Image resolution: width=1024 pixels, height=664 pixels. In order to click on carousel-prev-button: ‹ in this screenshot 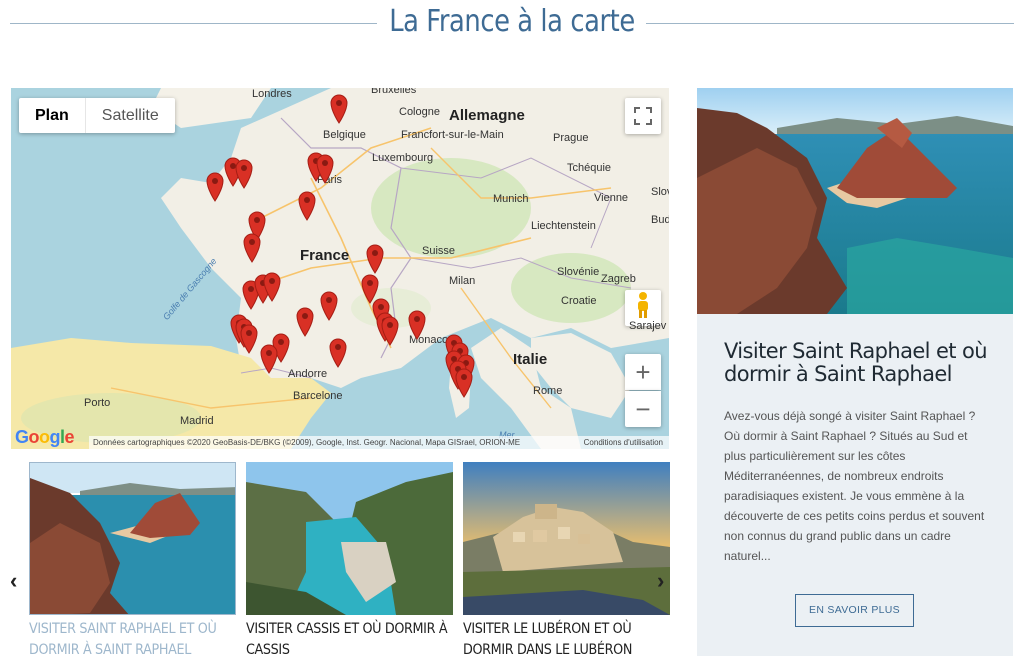, I will do `click(13, 581)`.